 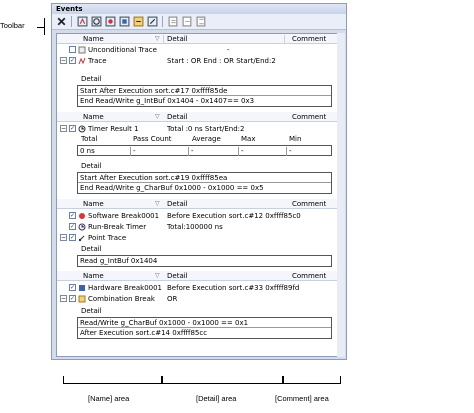 What do you see at coordinates (206, 128) in the screenshot?
I see `event-detail: Total :0 ns Start/End:2` at bounding box center [206, 128].